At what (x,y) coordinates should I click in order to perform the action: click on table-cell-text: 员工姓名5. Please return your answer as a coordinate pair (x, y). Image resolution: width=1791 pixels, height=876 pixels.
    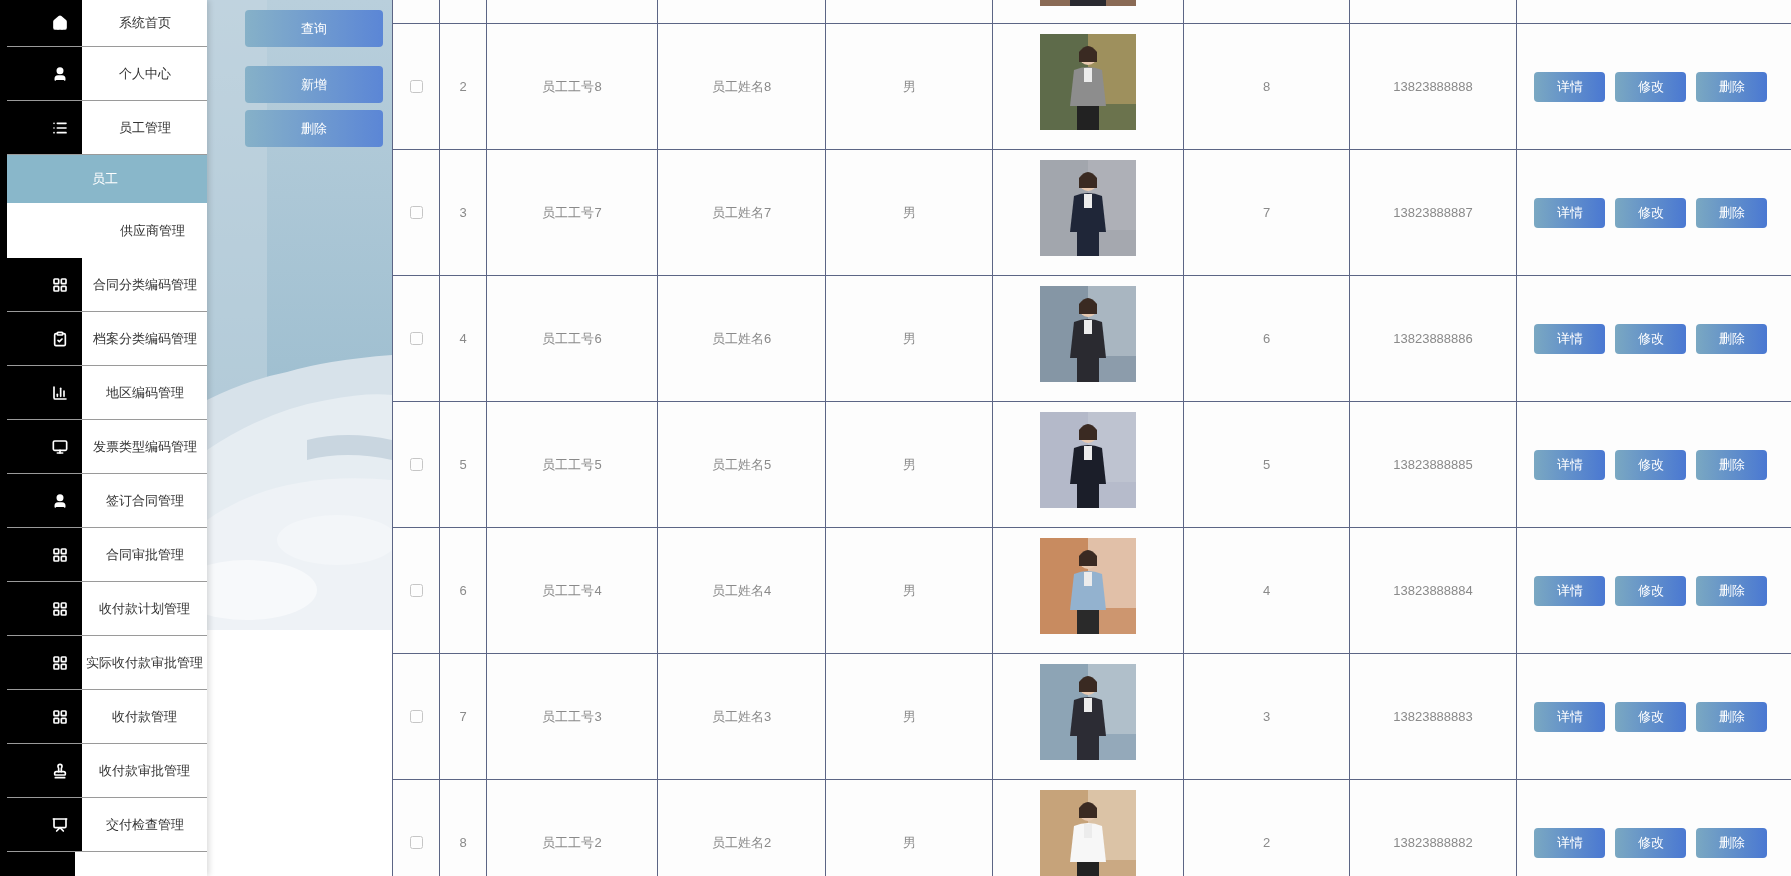
    Looking at the image, I should click on (741, 464).